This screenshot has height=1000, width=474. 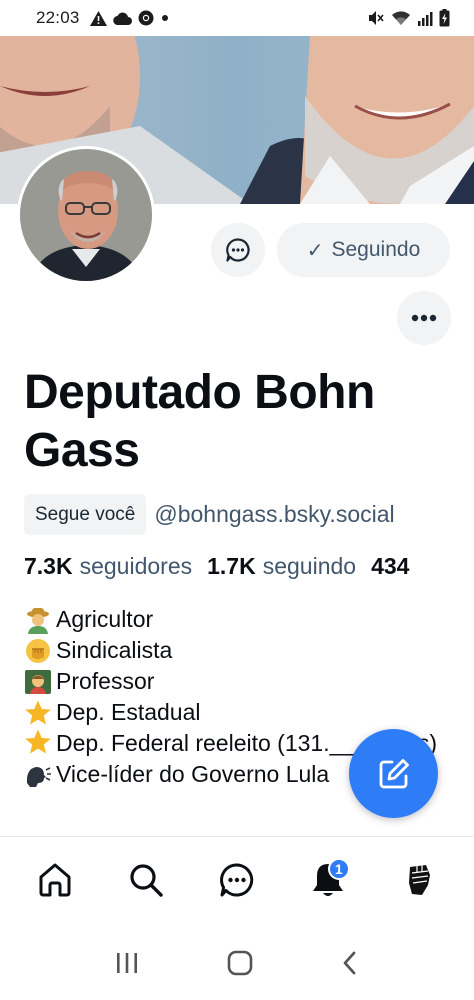 I want to click on status-bar: 22:03, so click(x=237, y=18).